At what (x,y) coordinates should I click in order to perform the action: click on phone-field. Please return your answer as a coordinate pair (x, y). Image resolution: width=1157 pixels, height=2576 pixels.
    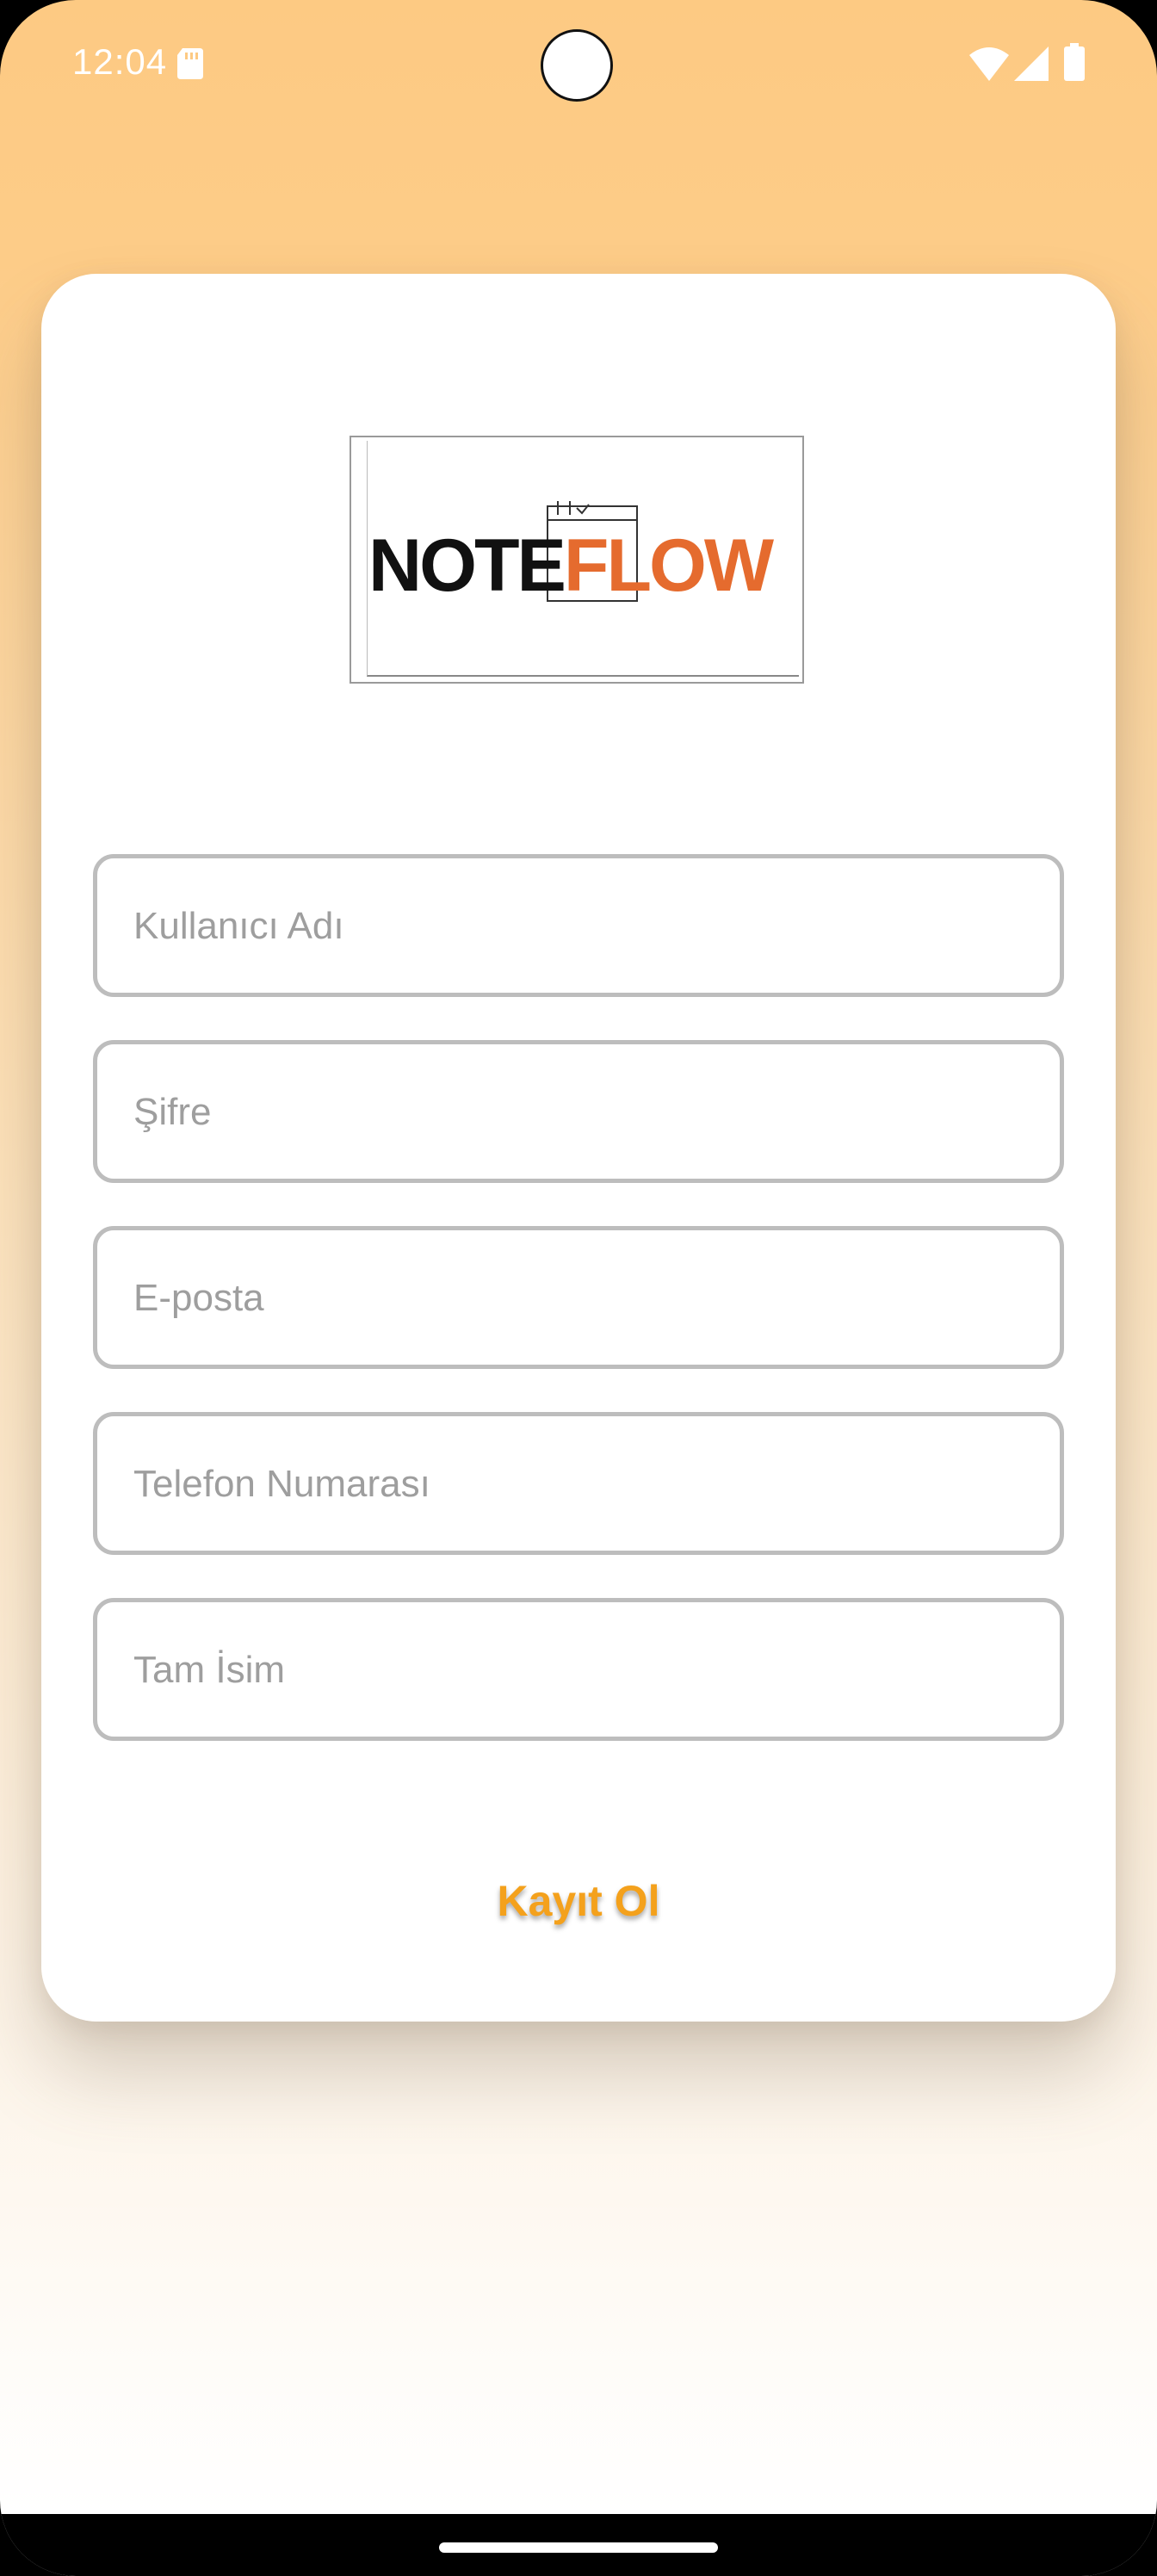
    Looking at the image, I should click on (579, 1483).